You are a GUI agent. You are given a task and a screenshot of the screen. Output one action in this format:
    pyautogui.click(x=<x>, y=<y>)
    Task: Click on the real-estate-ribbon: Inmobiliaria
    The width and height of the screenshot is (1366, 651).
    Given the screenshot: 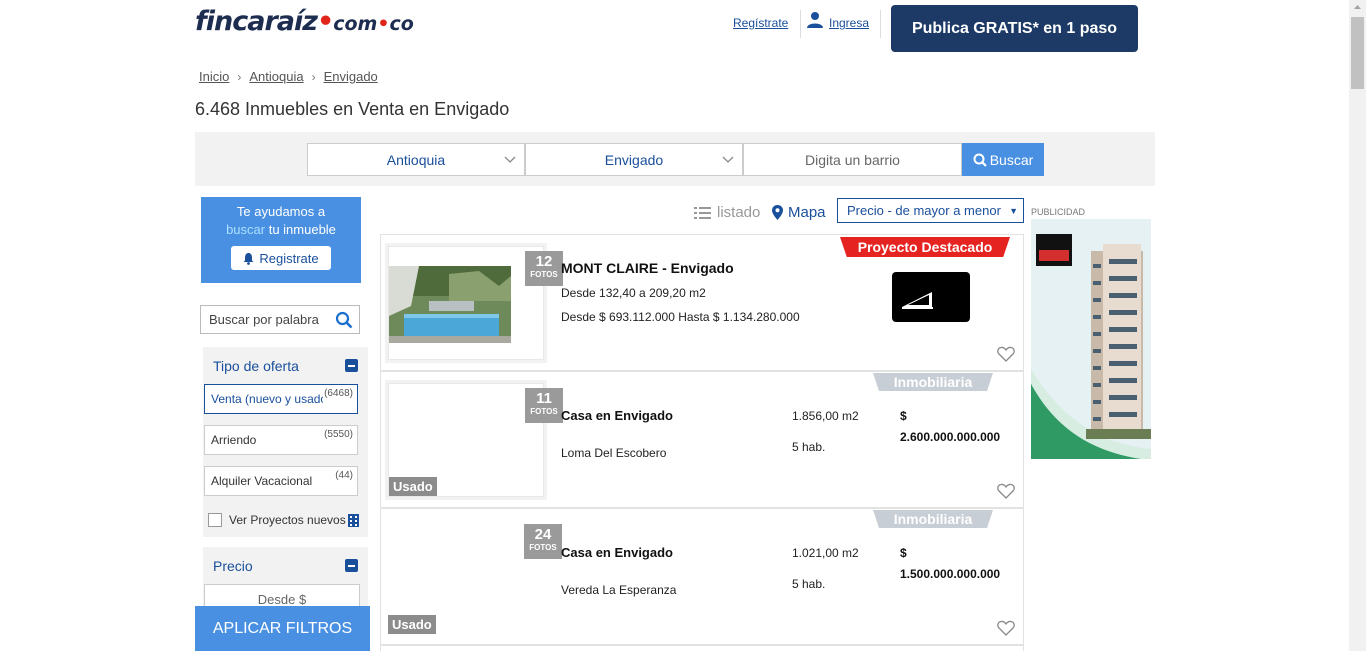 What is the action you would take?
    pyautogui.click(x=933, y=382)
    